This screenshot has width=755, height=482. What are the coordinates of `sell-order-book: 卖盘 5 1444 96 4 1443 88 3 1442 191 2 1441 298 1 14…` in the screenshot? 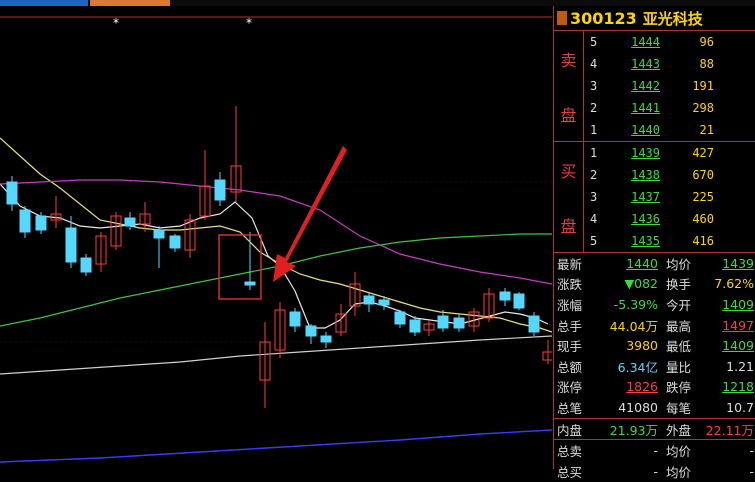 It's located at (654, 86).